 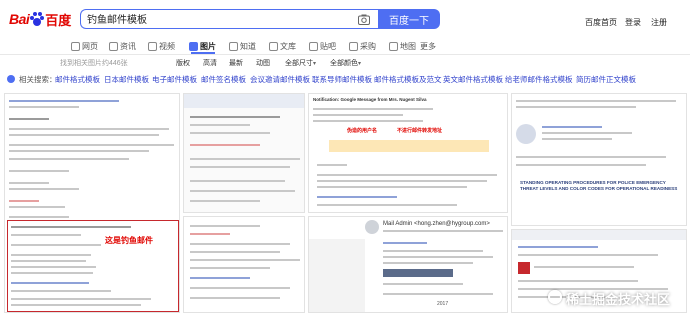 What do you see at coordinates (418, 273) in the screenshot?
I see `button-graphic` at bounding box center [418, 273].